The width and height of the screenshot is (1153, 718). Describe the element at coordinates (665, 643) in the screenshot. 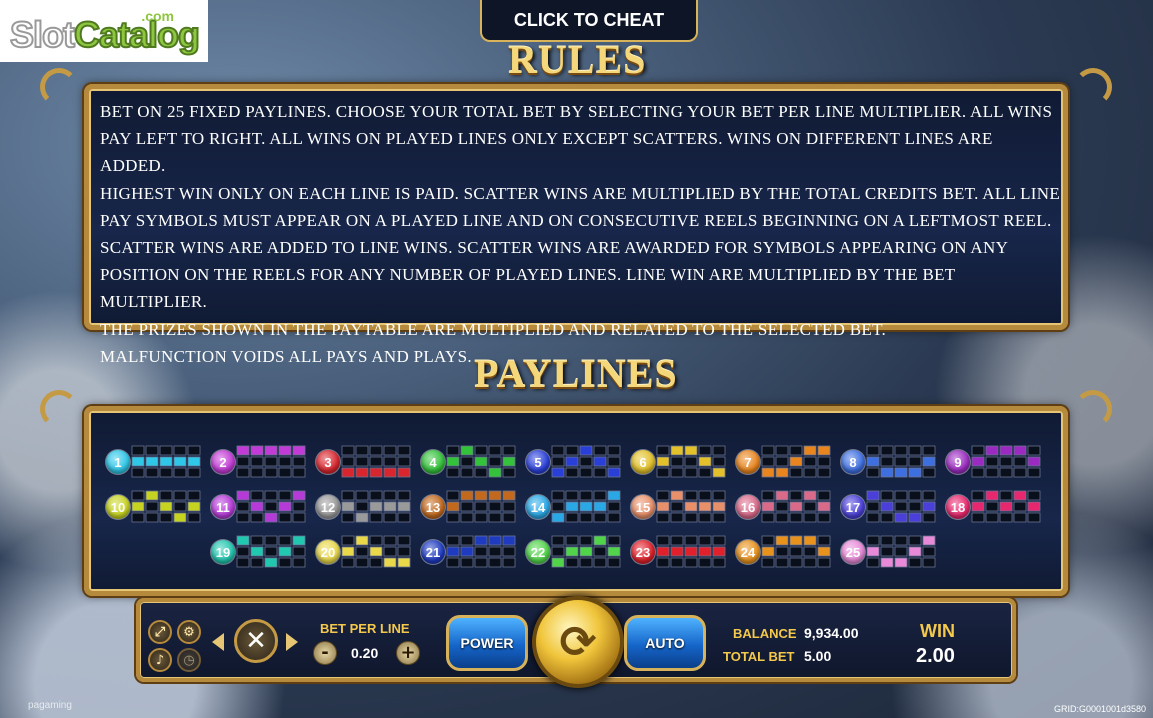

I see `auto-button: AUTO` at that location.